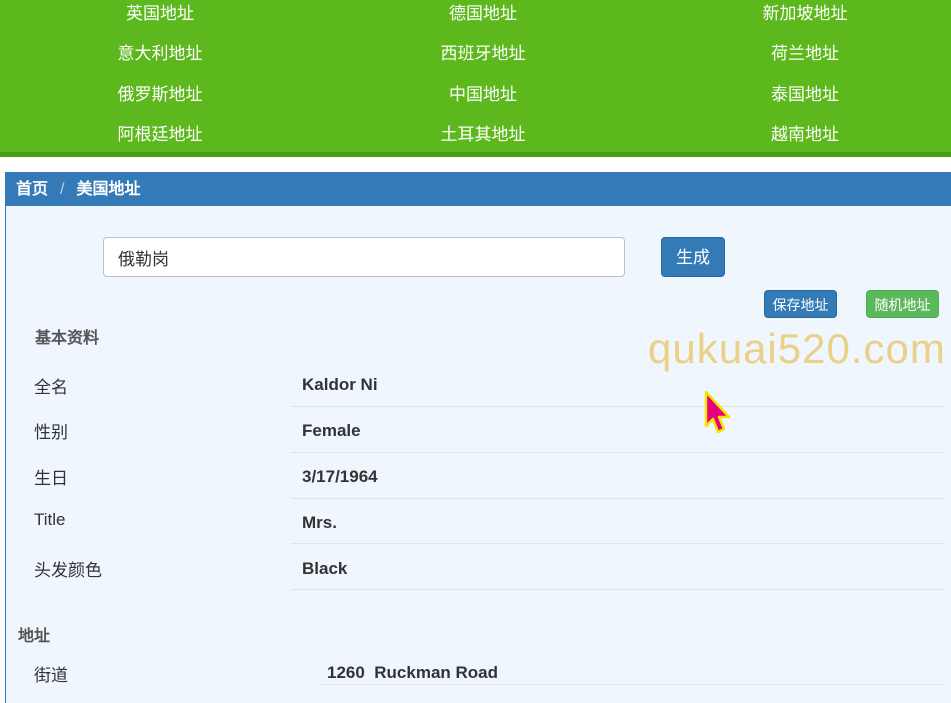  I want to click on save-address-button: 保存地址, so click(800, 304).